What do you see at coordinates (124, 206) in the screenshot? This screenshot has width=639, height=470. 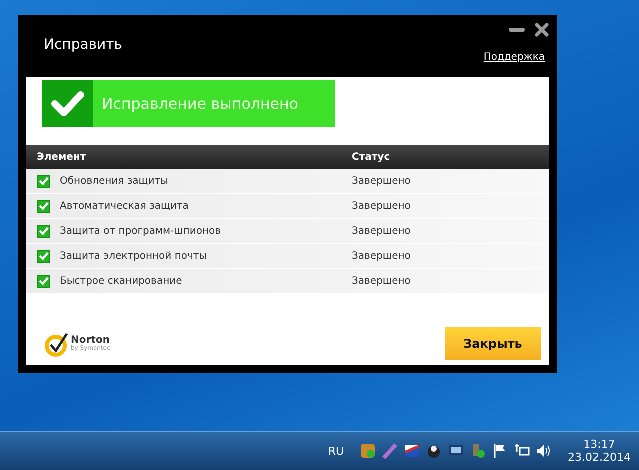 I see `item-name: Автоматическая защита` at bounding box center [124, 206].